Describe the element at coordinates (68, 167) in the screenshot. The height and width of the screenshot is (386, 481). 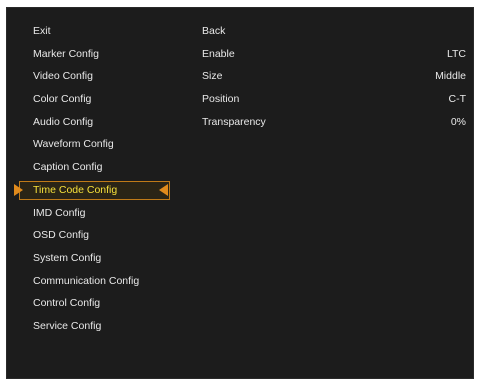
I see `menu-item-label: Caption Config` at that location.